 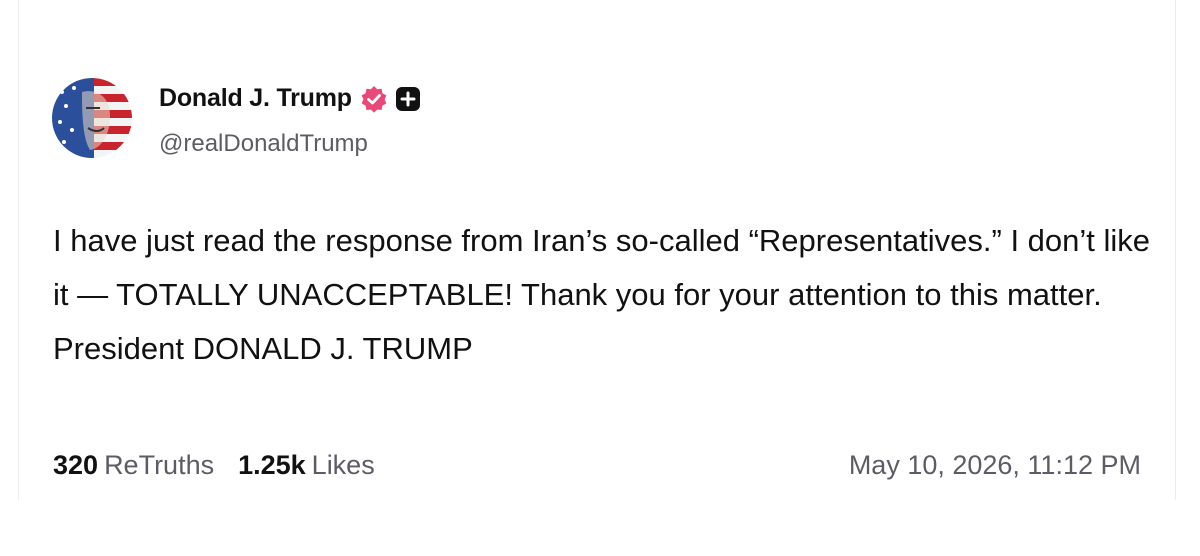 I want to click on likes-stat: 1.25k Likes, so click(x=306, y=465).